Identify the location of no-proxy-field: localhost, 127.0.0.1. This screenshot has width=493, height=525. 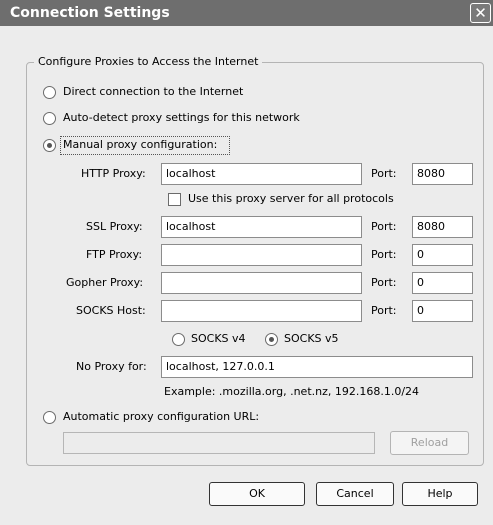
(317, 367).